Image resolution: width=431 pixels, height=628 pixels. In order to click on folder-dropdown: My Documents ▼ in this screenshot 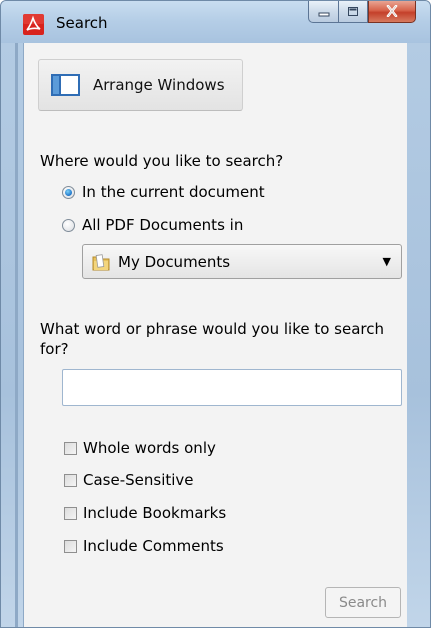, I will do `click(242, 261)`.